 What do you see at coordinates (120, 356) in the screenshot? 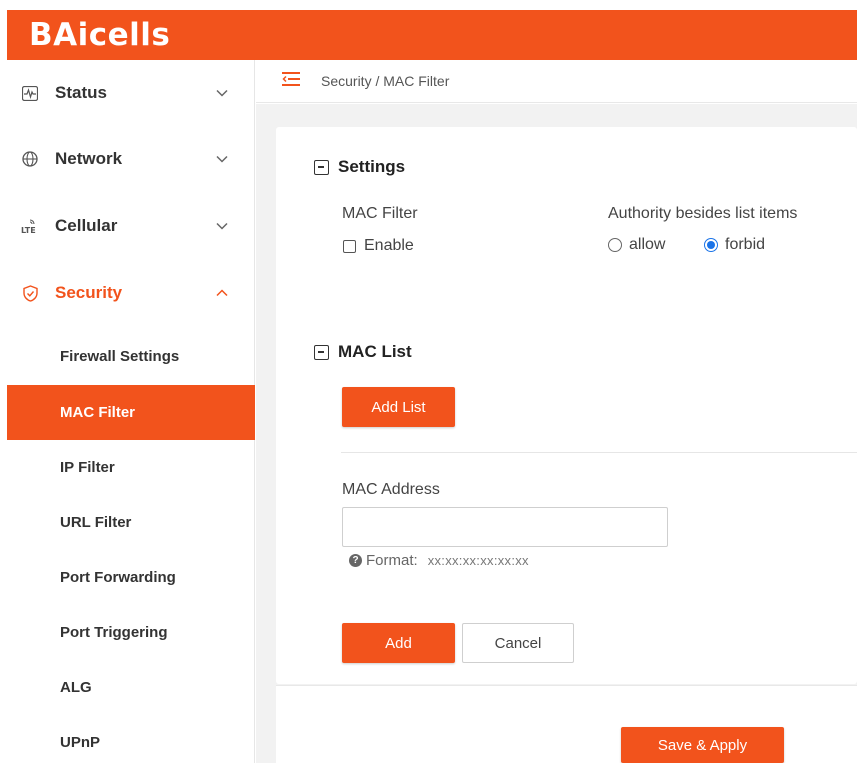
I see `sidebar-subitem-label: Firewall Settings` at bounding box center [120, 356].